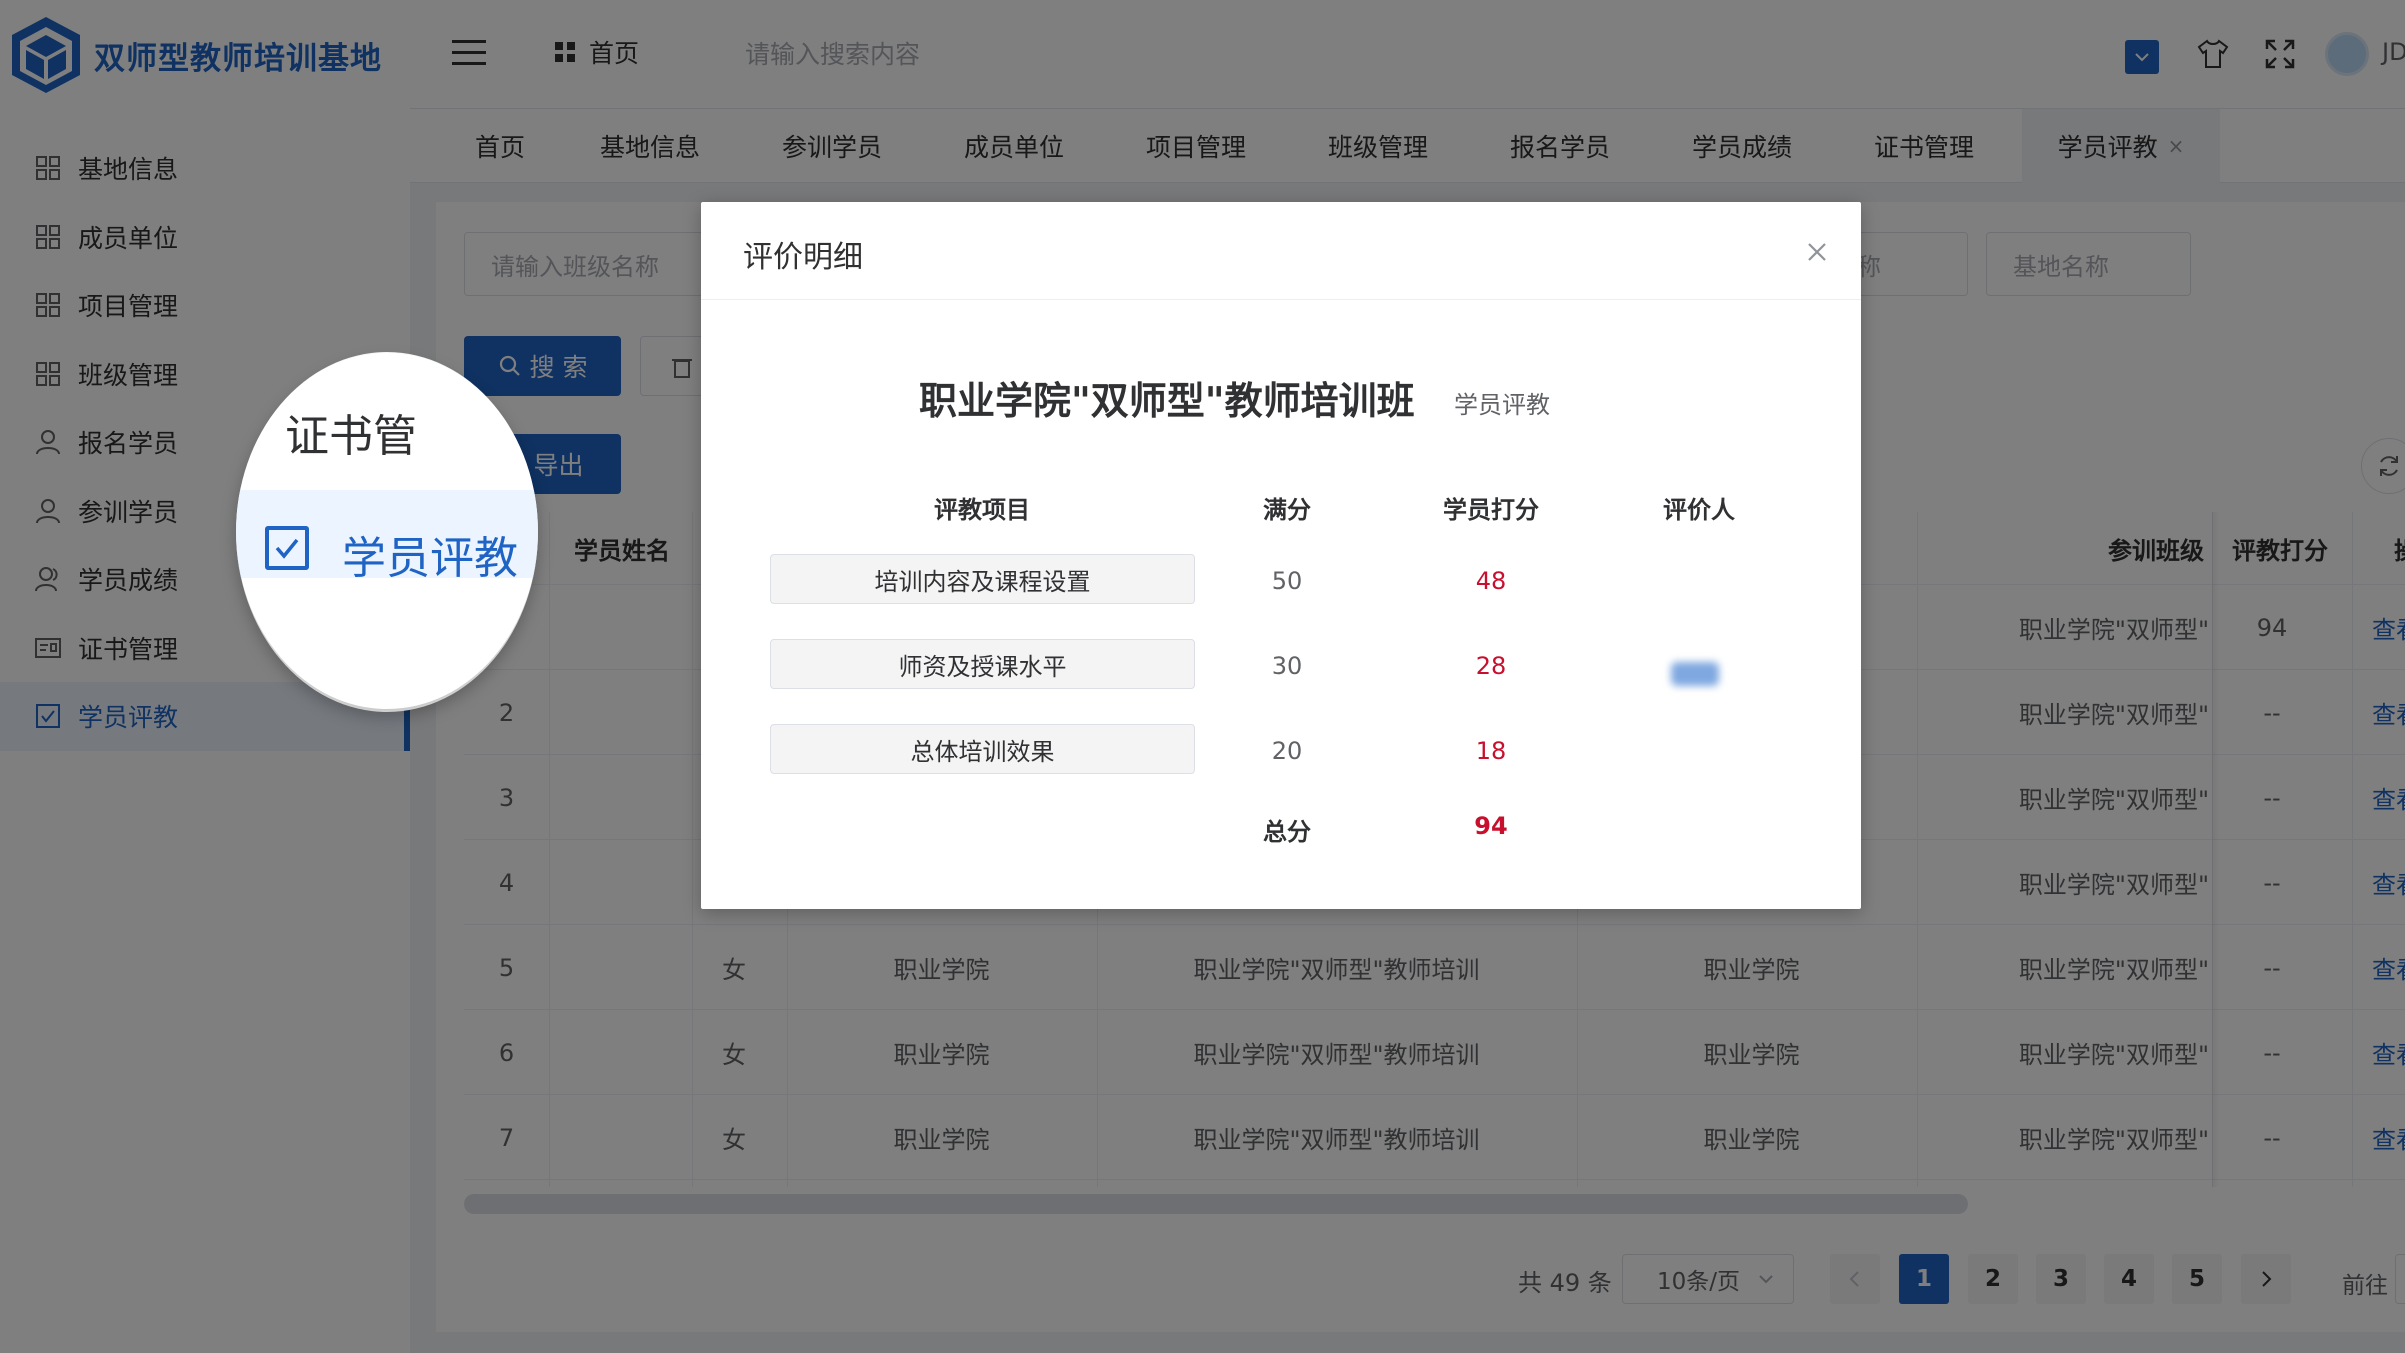 This screenshot has height=1353, width=2405. What do you see at coordinates (1817, 252) in the screenshot?
I see `close-icon` at bounding box center [1817, 252].